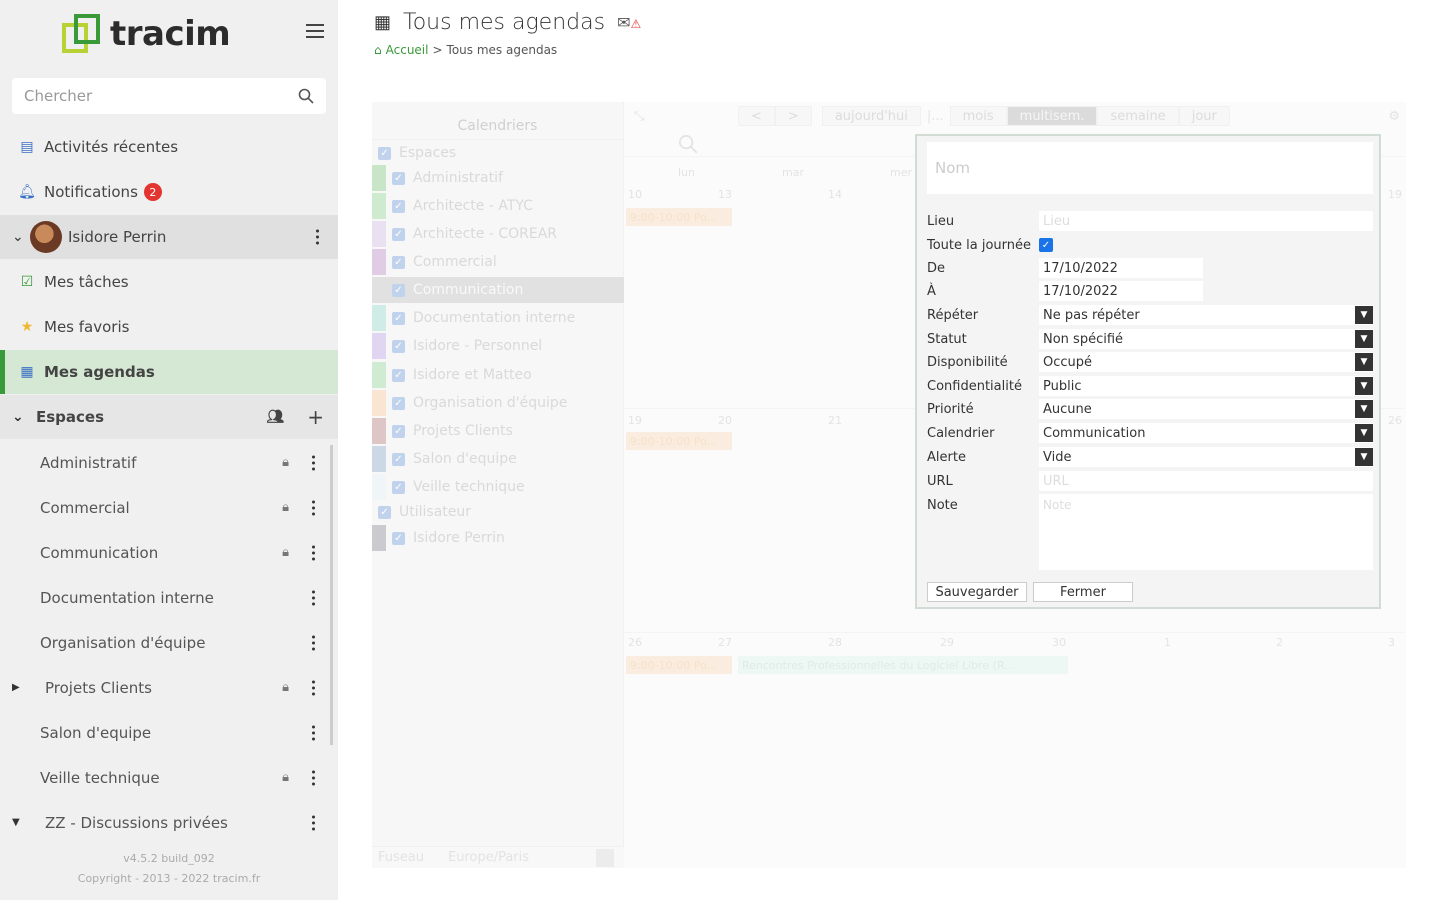 Image resolution: width=1440 pixels, height=900 pixels. What do you see at coordinates (16, 822) in the screenshot?
I see `chevron-down-icon: ▼` at bounding box center [16, 822].